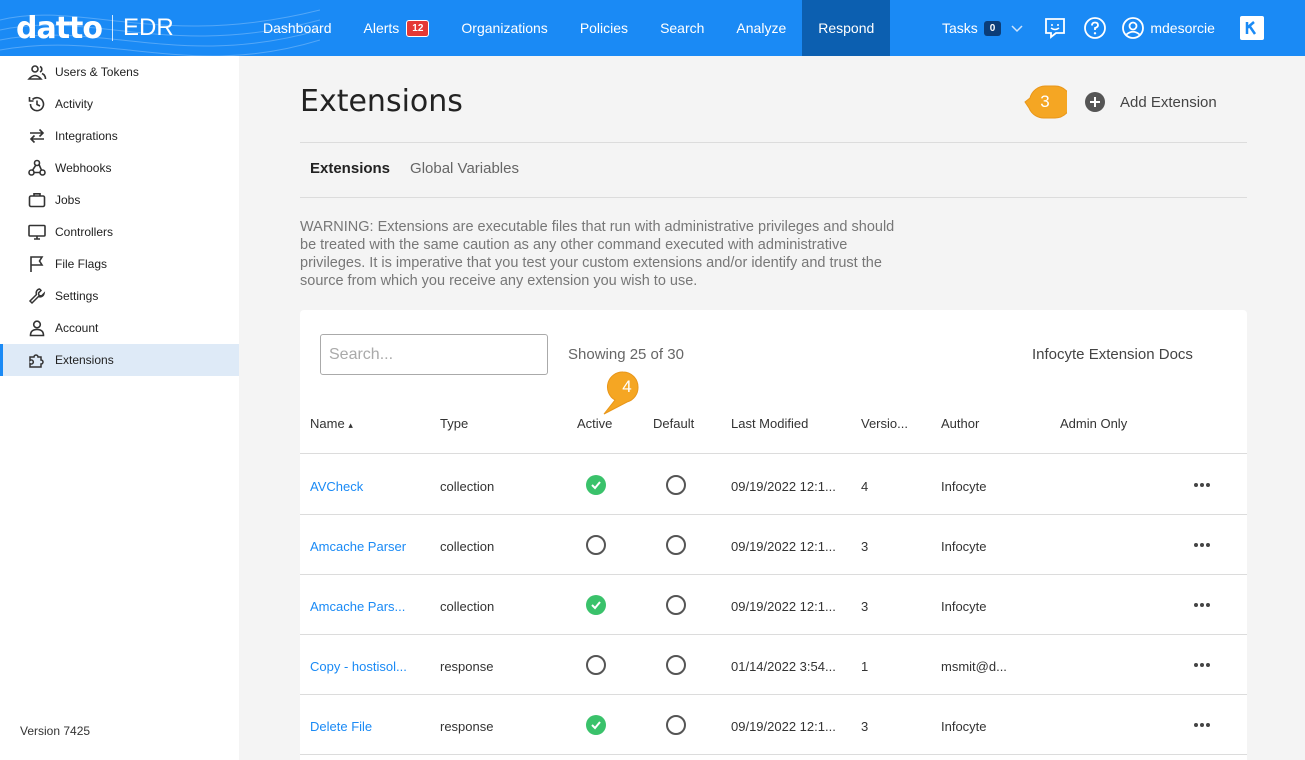  Describe the element at coordinates (327, 423) in the screenshot. I see `column-name-label: Name` at that location.